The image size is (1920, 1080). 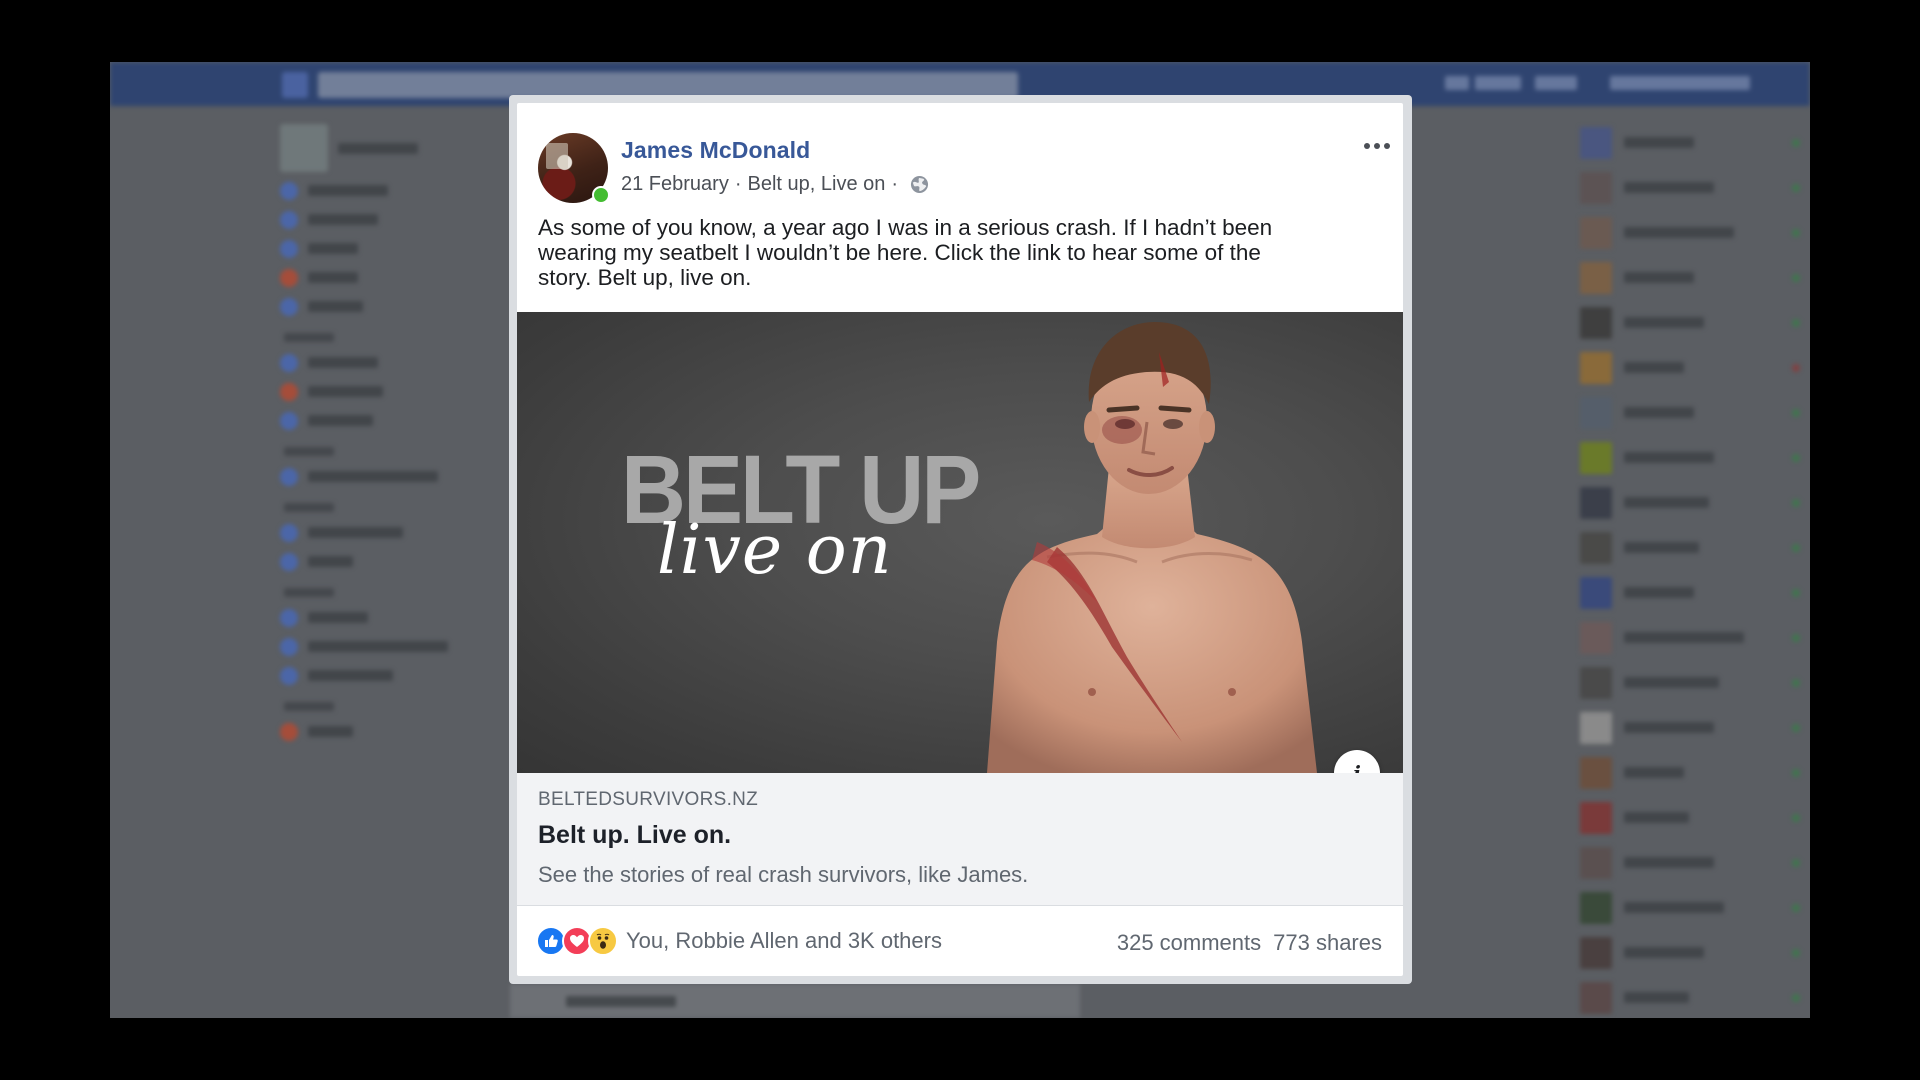 I want to click on background-chat-sidebar, so click(x=1690, y=569).